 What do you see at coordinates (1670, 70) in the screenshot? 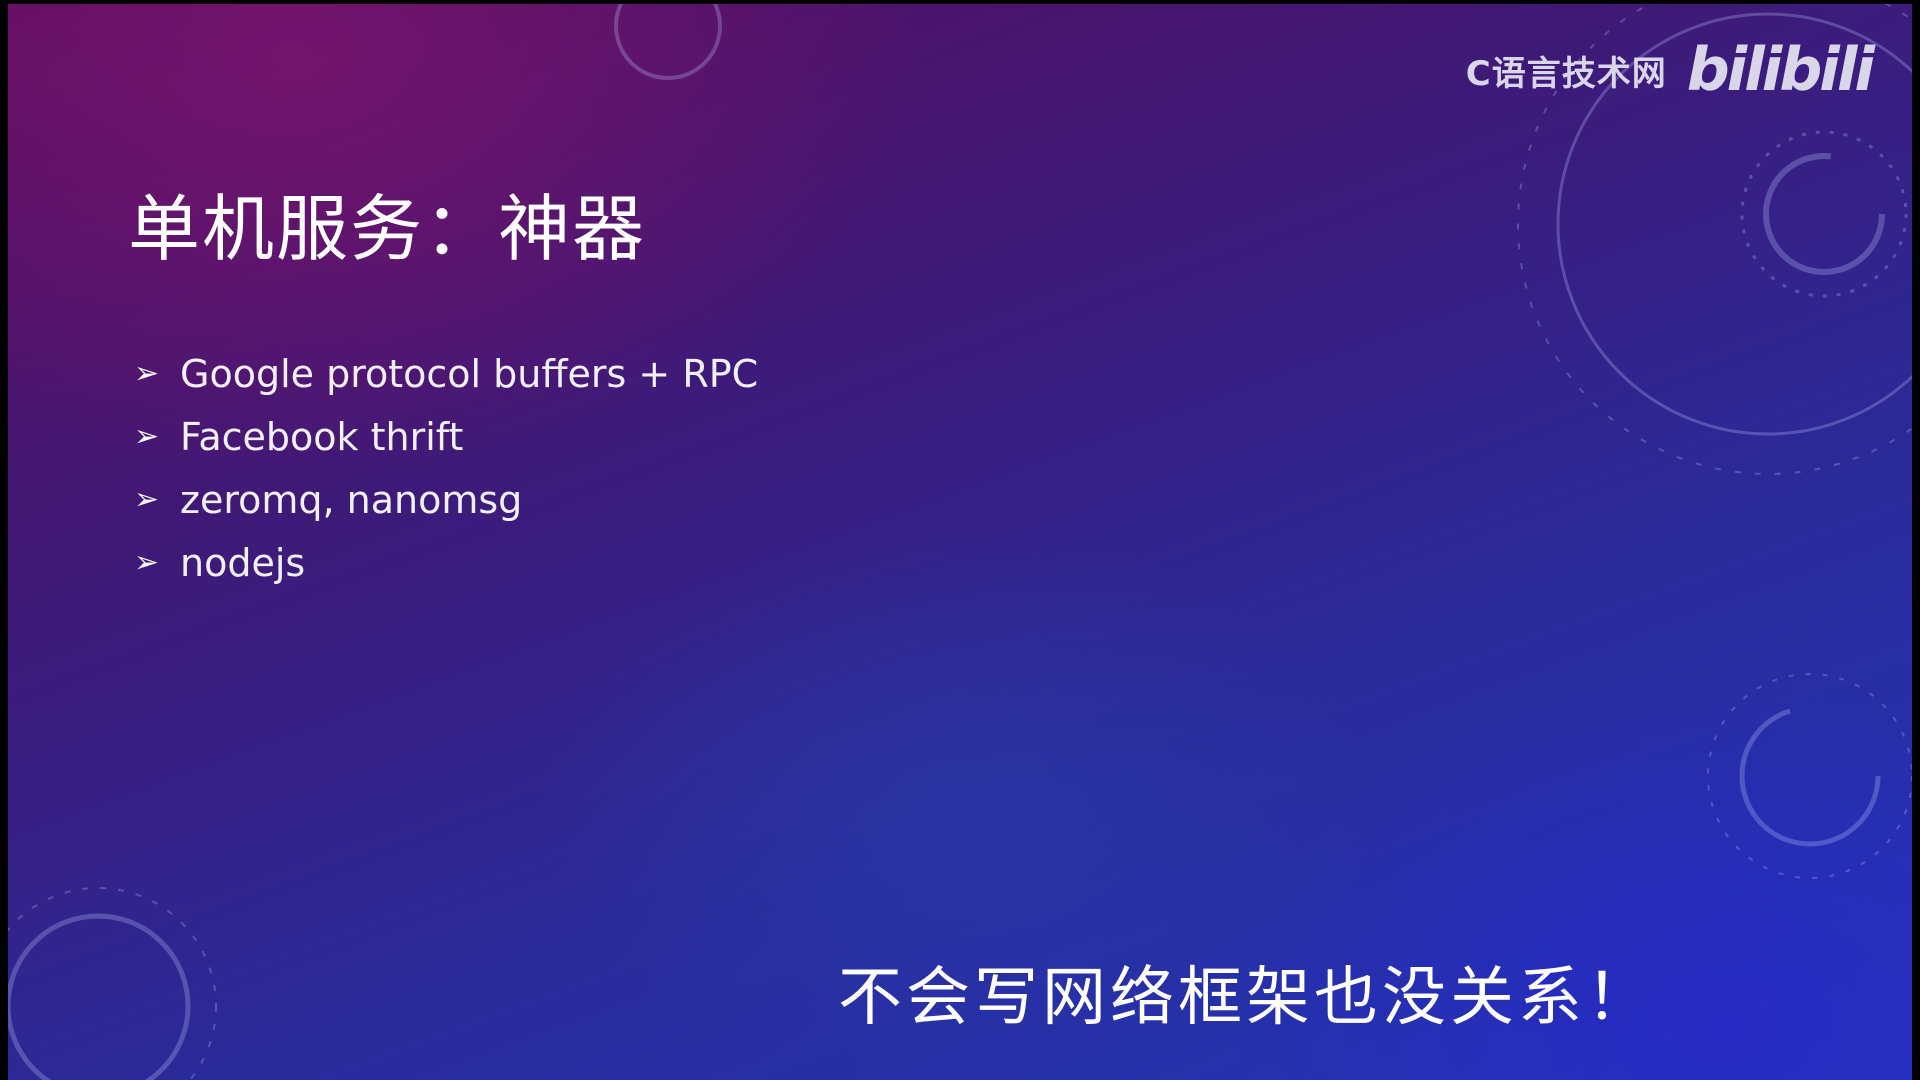
I see `watermark: C语言技术网 bilibili` at bounding box center [1670, 70].